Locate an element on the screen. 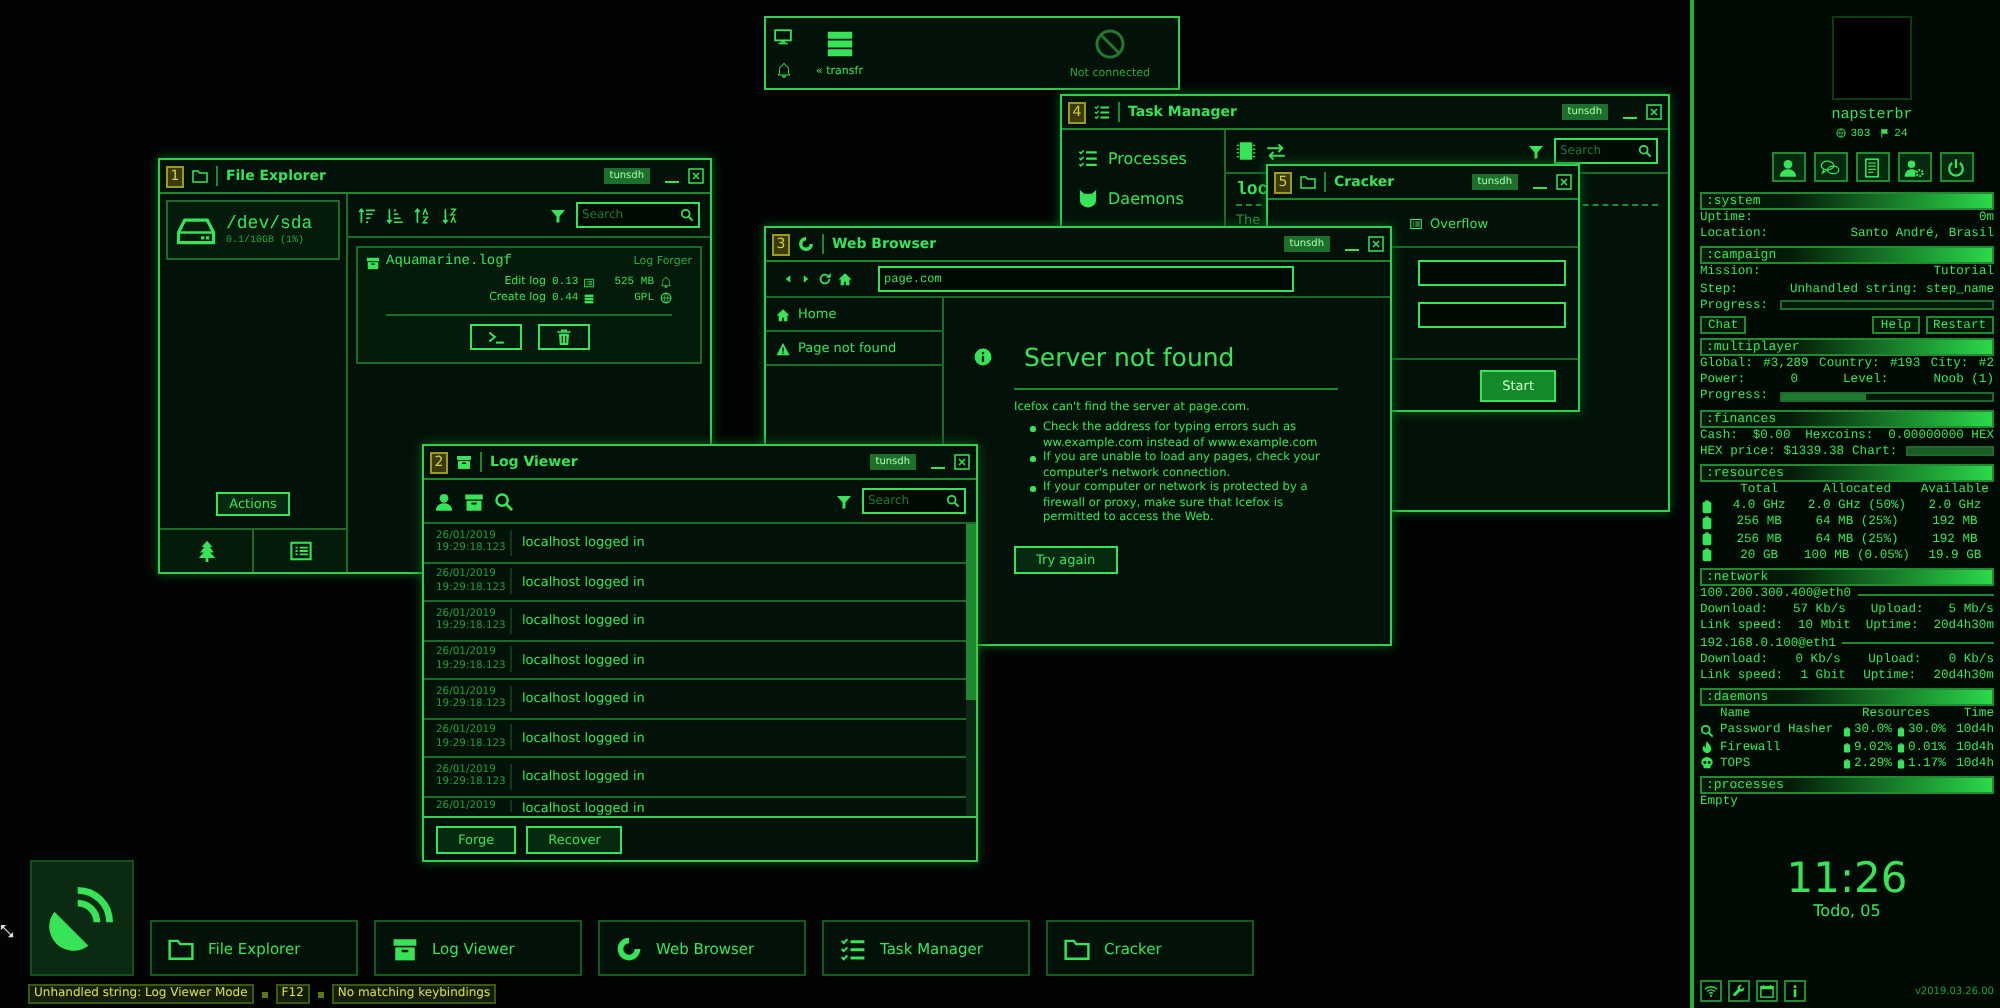  expand-icon is located at coordinates (7, 930).